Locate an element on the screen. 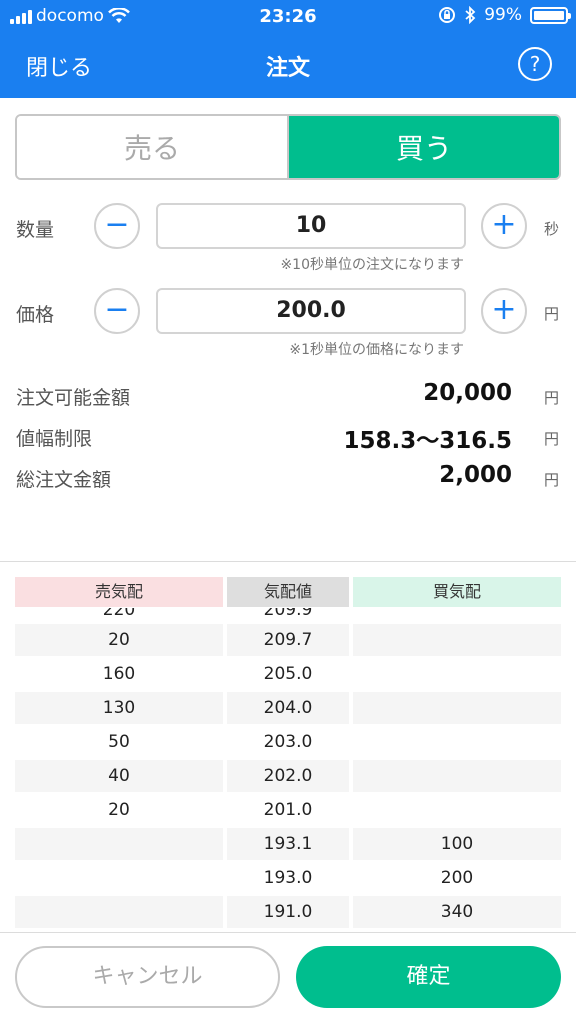  board-header-price: 気配値 is located at coordinates (288, 592).